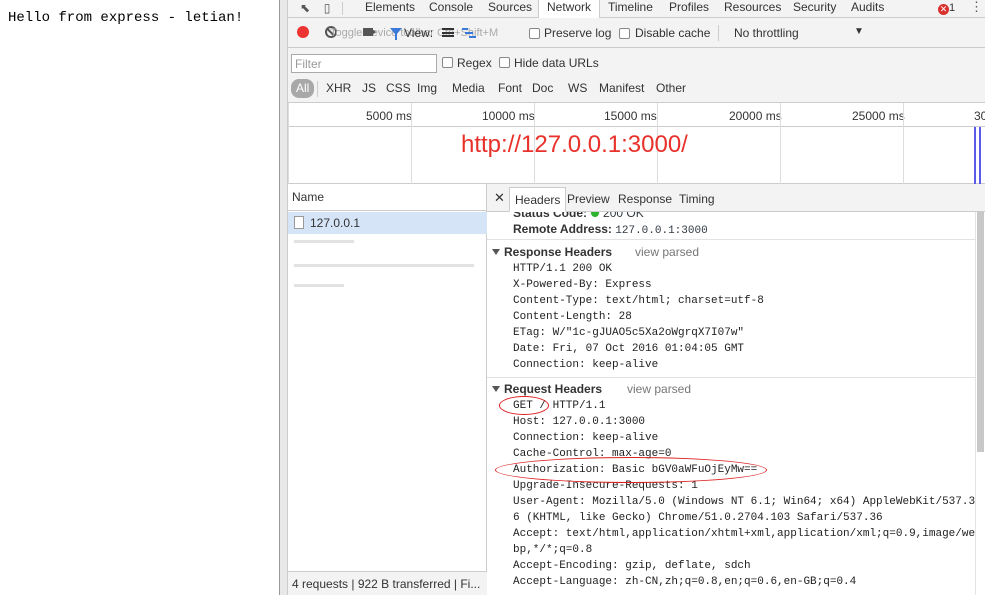 The width and height of the screenshot is (985, 595). I want to click on disable-cache-label: Disable cache, so click(672, 33).